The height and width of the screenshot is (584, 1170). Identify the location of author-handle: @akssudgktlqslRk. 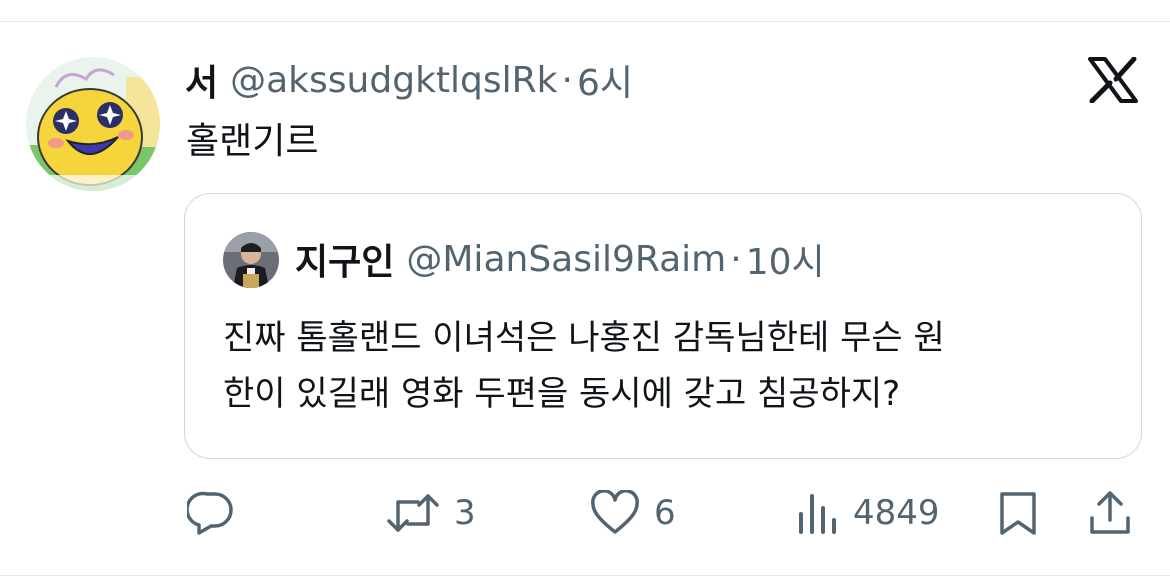
(393, 80).